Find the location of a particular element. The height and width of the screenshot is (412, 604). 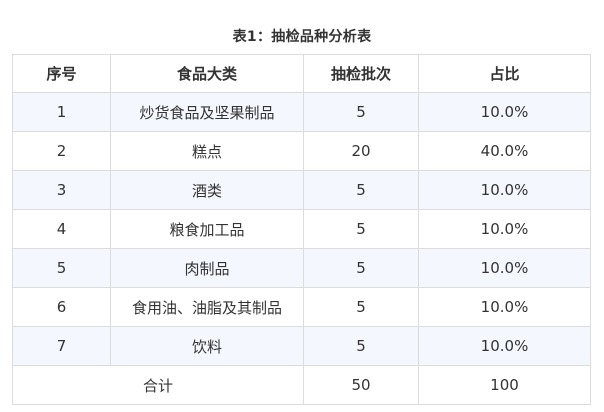

cell-category: 肉制品 is located at coordinates (207, 268).